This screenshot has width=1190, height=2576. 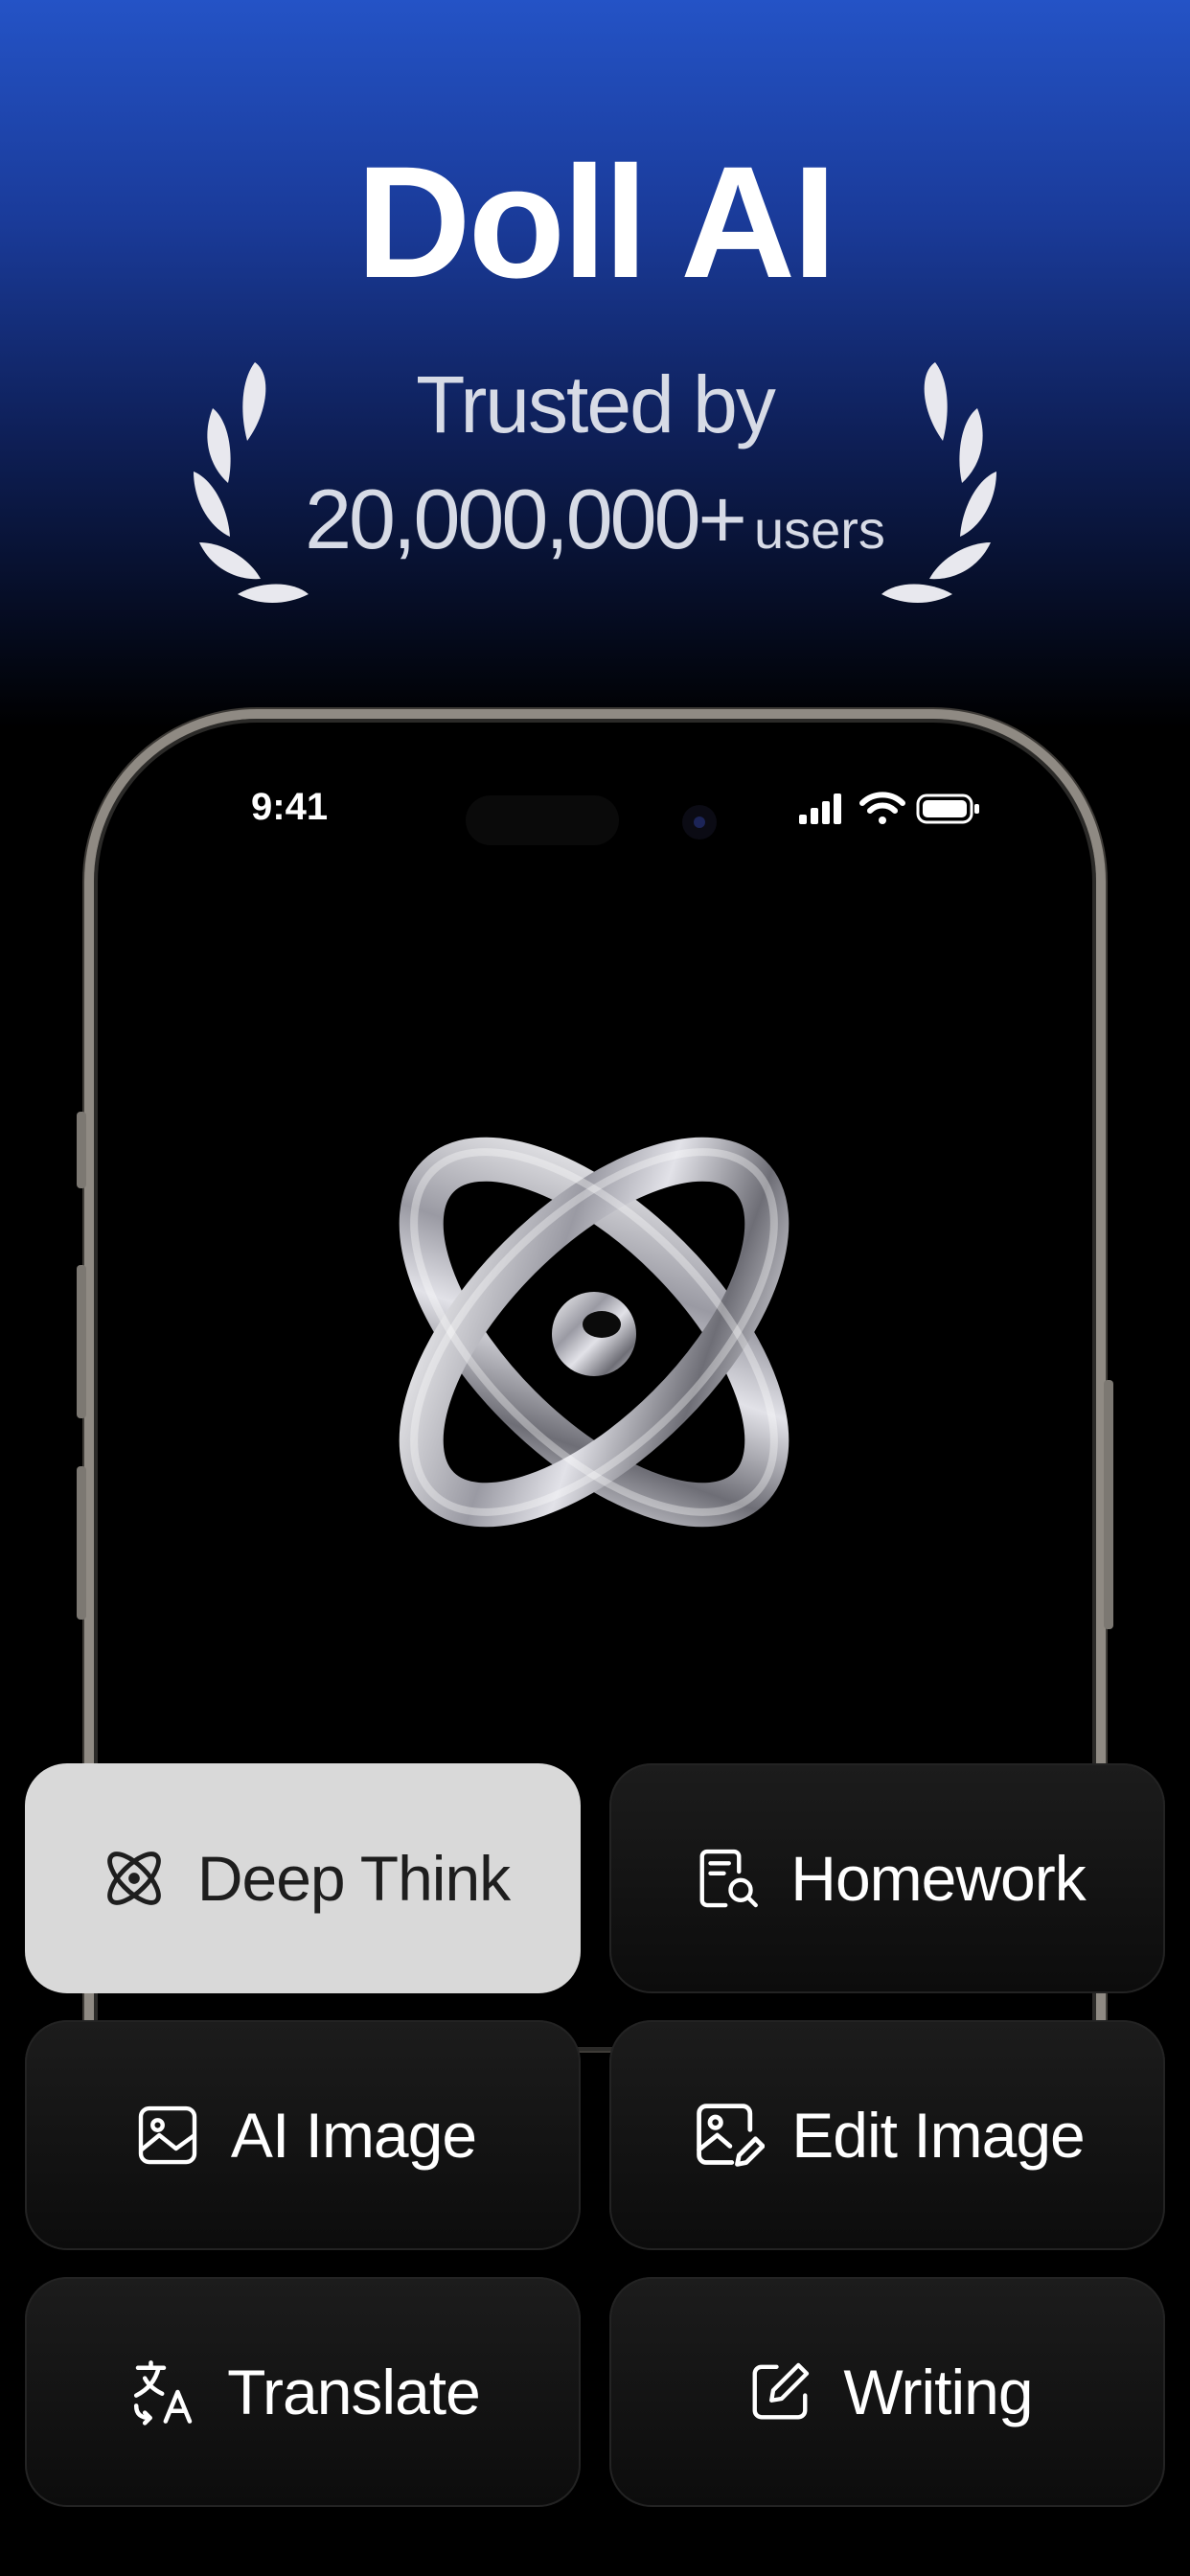 What do you see at coordinates (1108, 1504) in the screenshot?
I see `phone-power-button` at bounding box center [1108, 1504].